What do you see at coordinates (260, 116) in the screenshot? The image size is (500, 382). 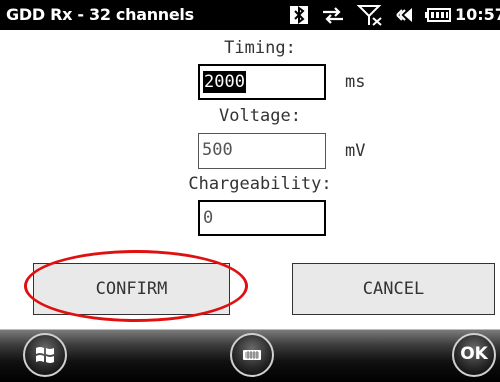 I see `voltage-label: Voltage:` at bounding box center [260, 116].